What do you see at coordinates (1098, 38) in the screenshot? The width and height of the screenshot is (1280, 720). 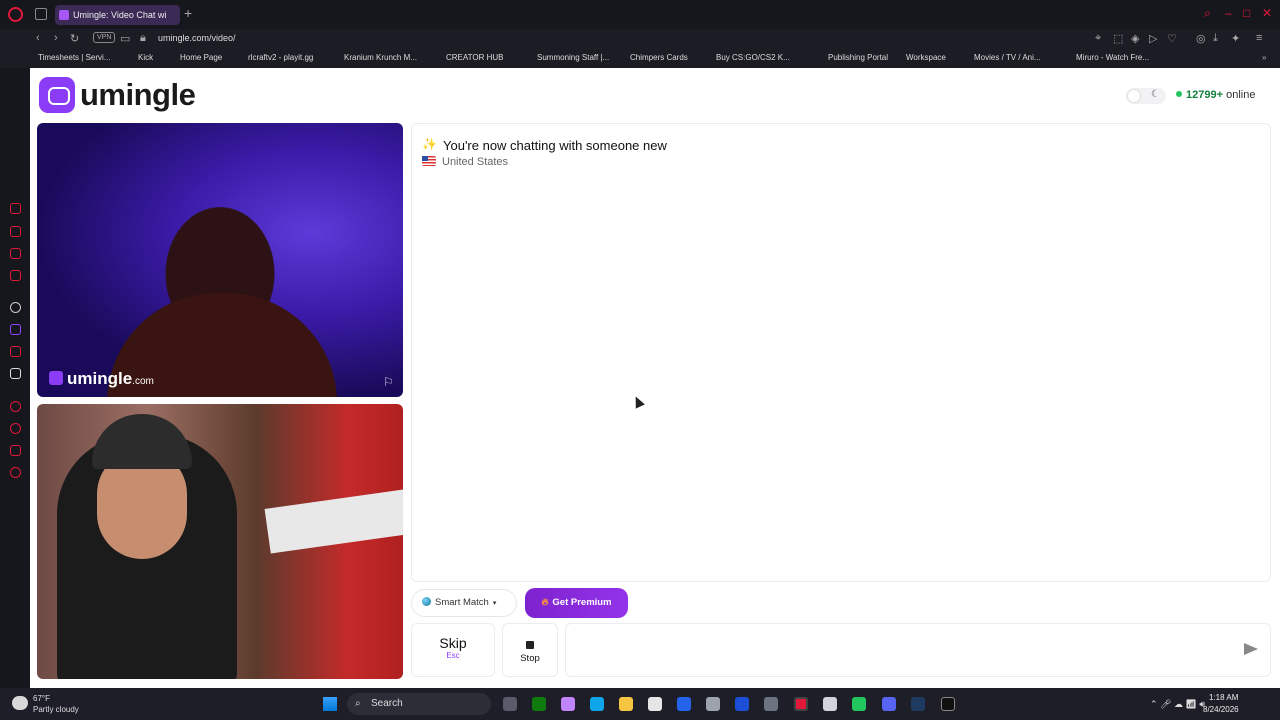 I see `pin-icon: ⌖` at bounding box center [1098, 38].